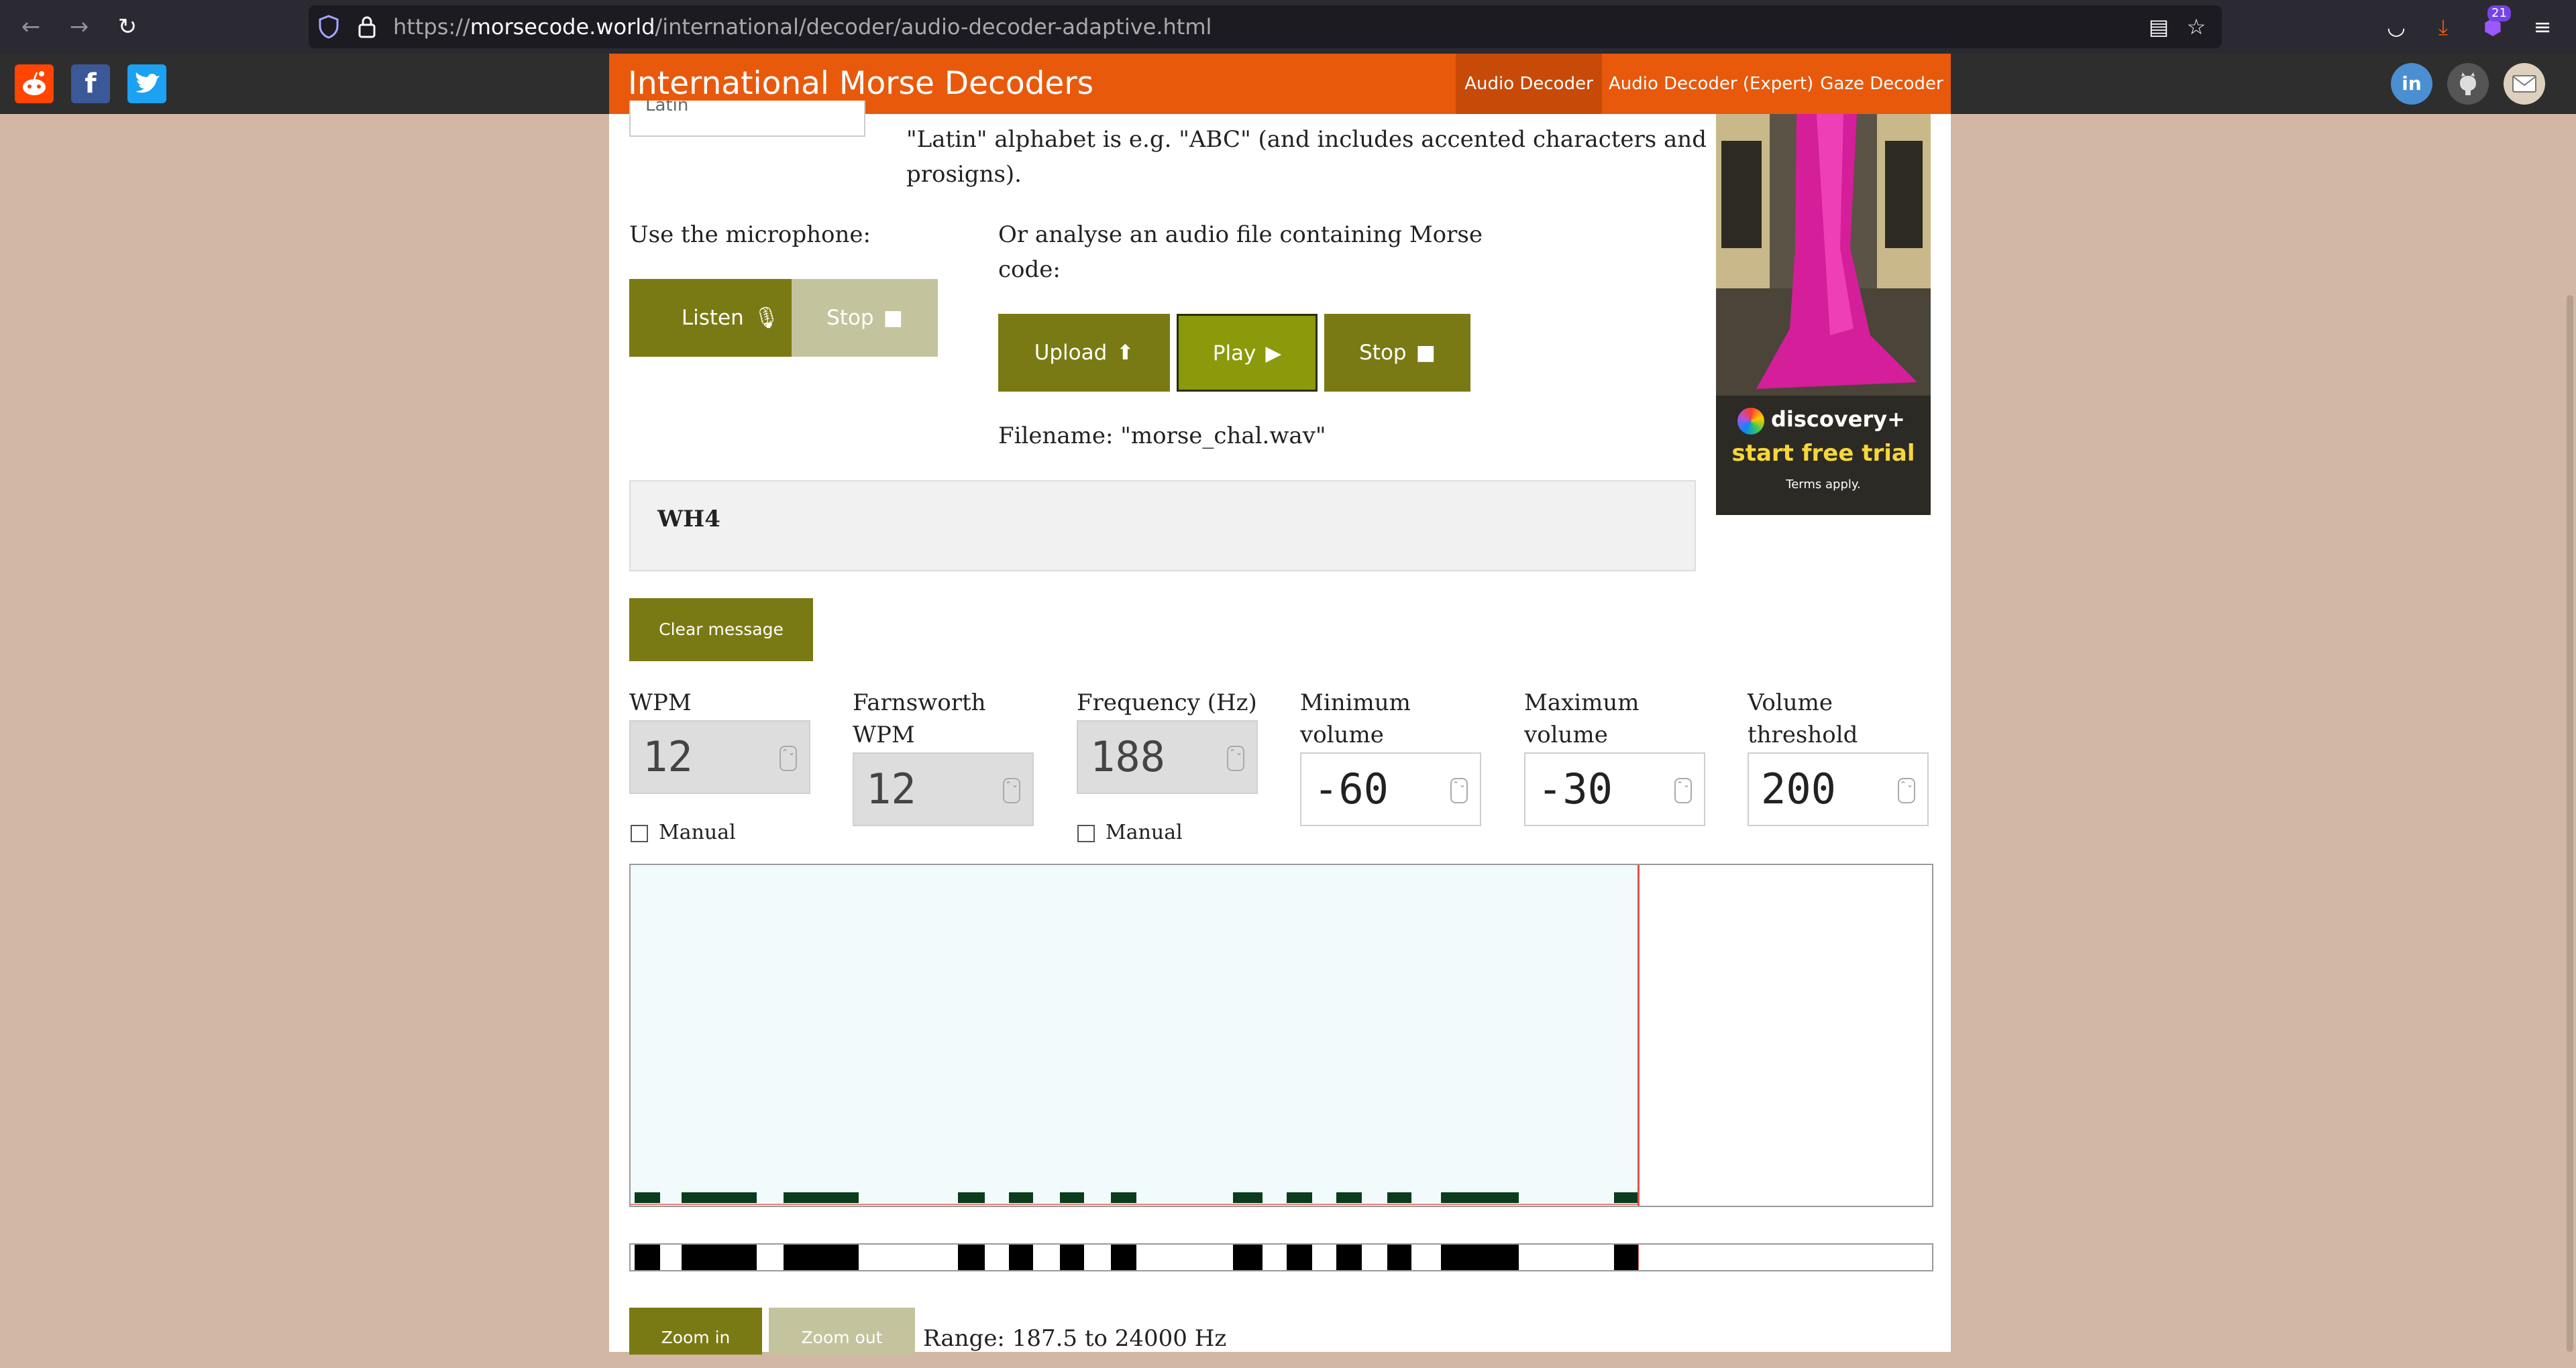 The width and height of the screenshot is (2576, 1368). What do you see at coordinates (697, 832) in the screenshot?
I see `wpm-manual-label: Manual` at bounding box center [697, 832].